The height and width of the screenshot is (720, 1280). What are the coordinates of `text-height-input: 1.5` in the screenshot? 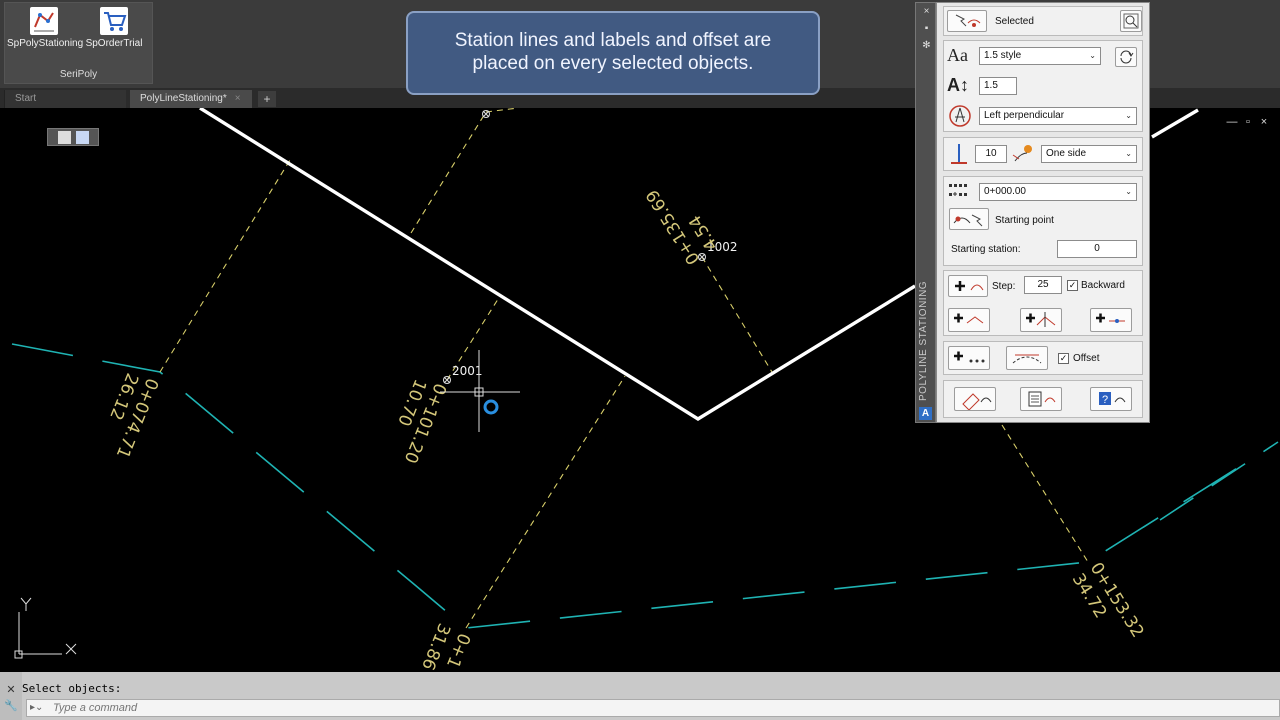 It's located at (998, 86).